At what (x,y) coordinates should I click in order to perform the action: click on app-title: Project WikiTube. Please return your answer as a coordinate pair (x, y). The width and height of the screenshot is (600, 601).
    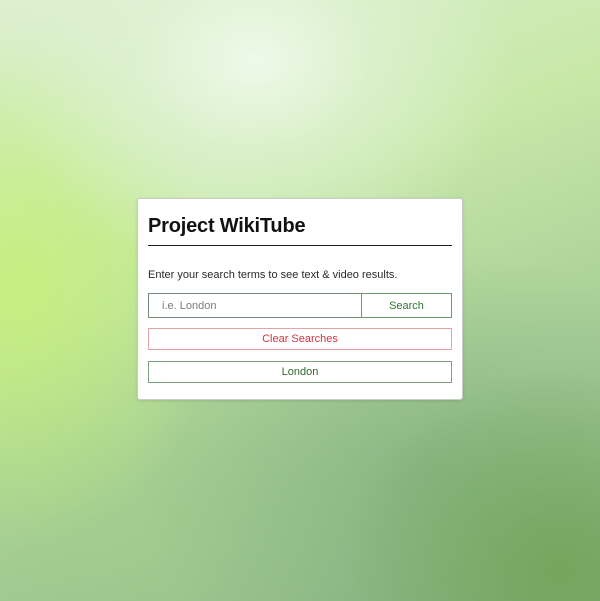
    Looking at the image, I should click on (300, 230).